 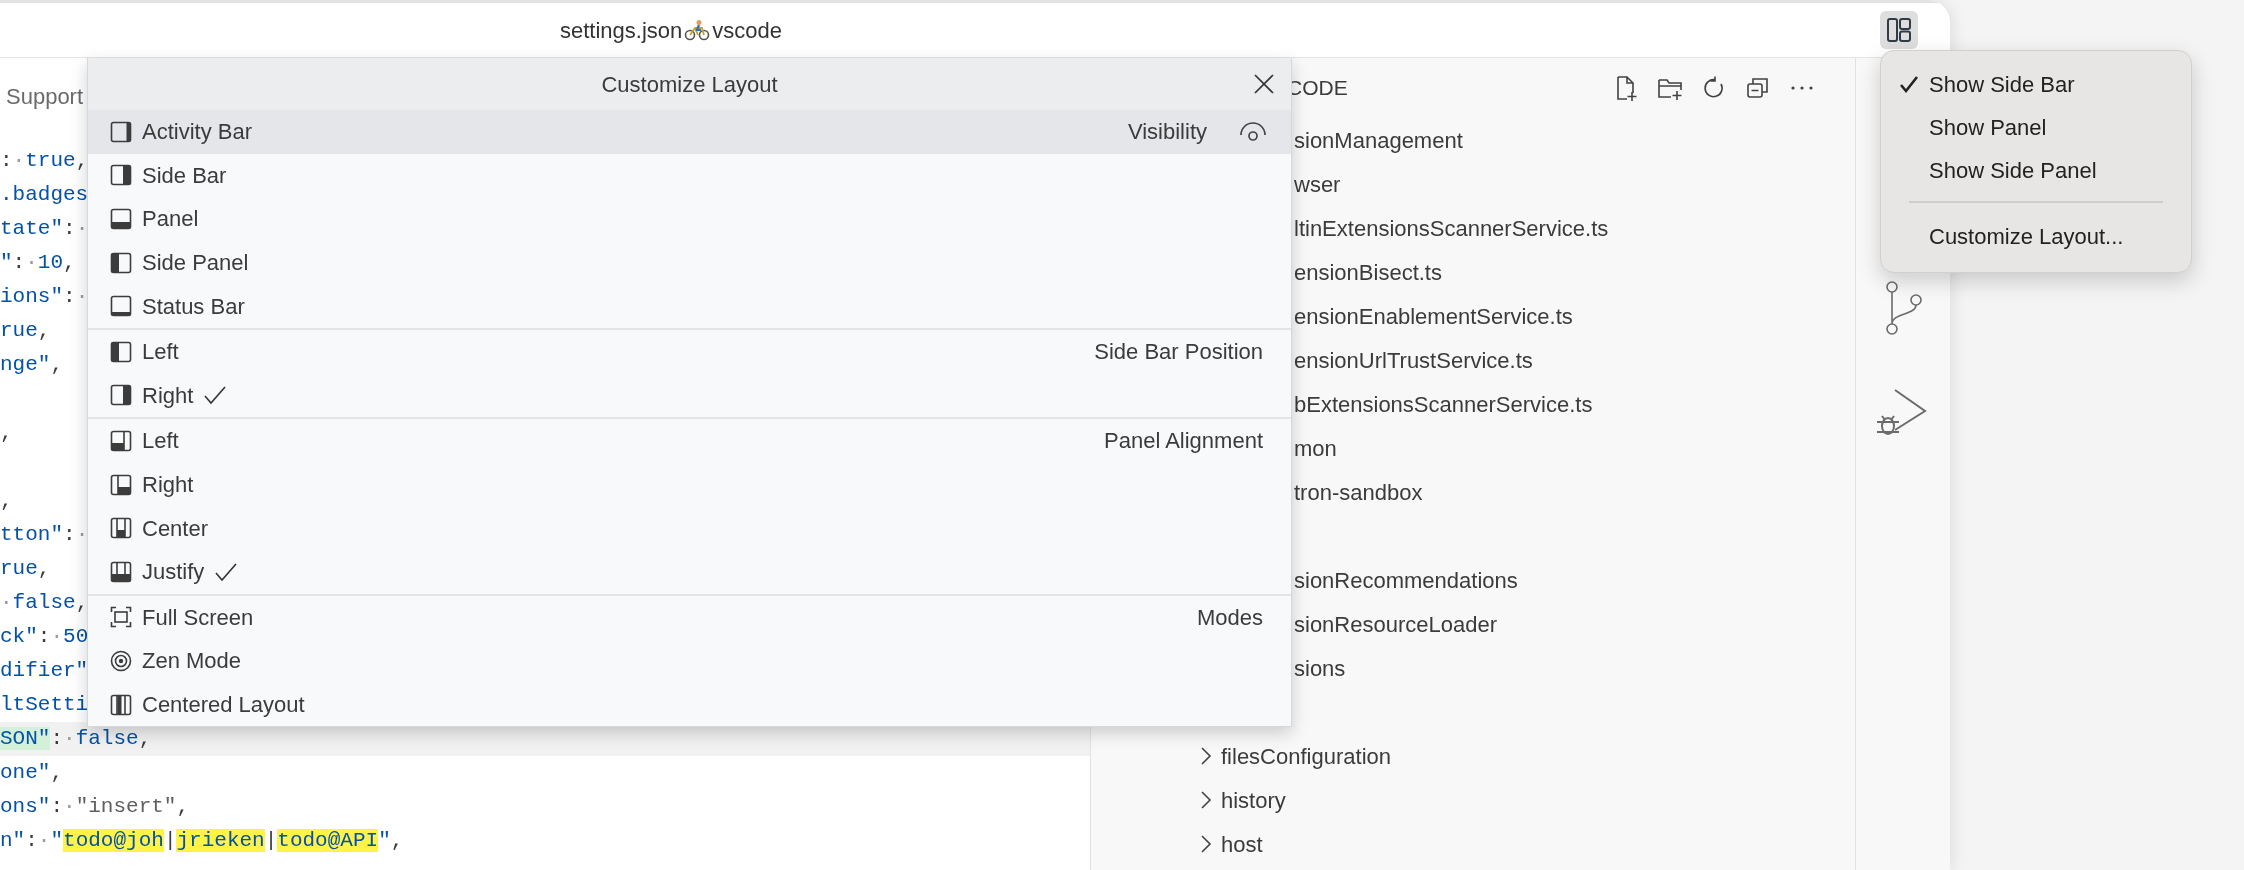 What do you see at coordinates (38, 262) in the screenshot?
I see `code-line: ":·10,` at bounding box center [38, 262].